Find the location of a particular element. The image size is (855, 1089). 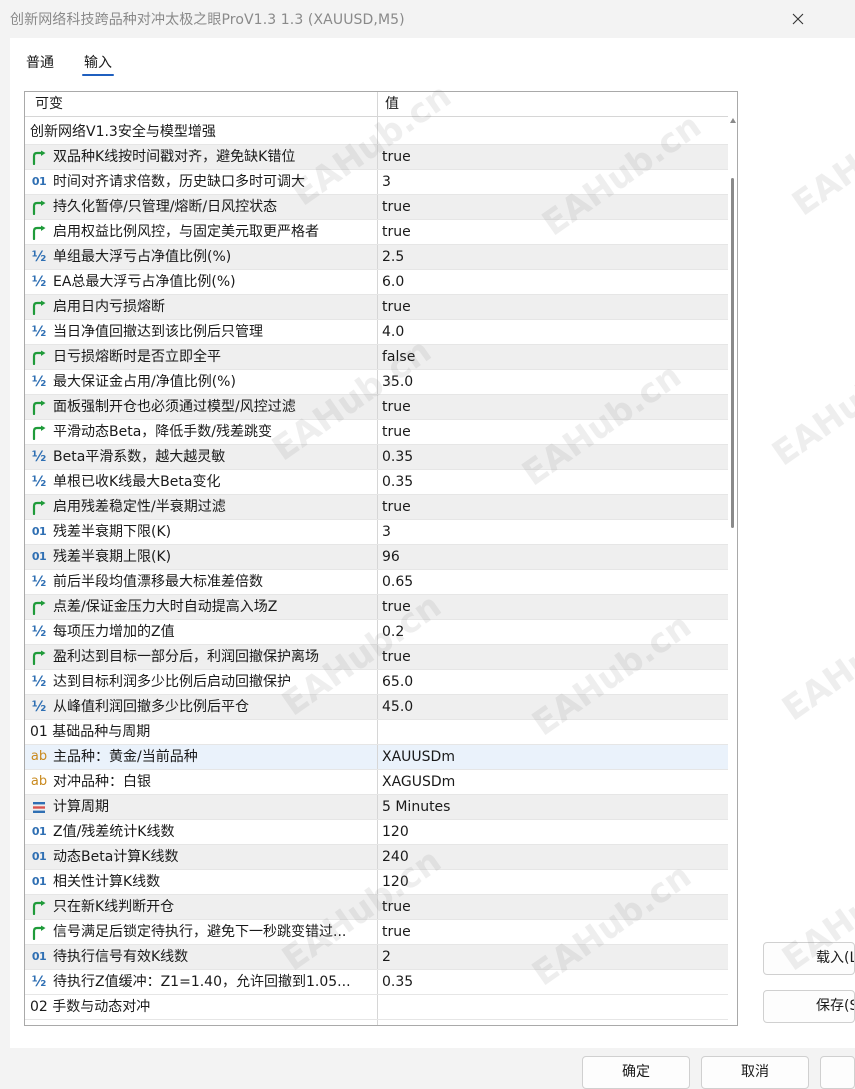

param-row: 只在新K线判断开仓 true is located at coordinates (376, 907).